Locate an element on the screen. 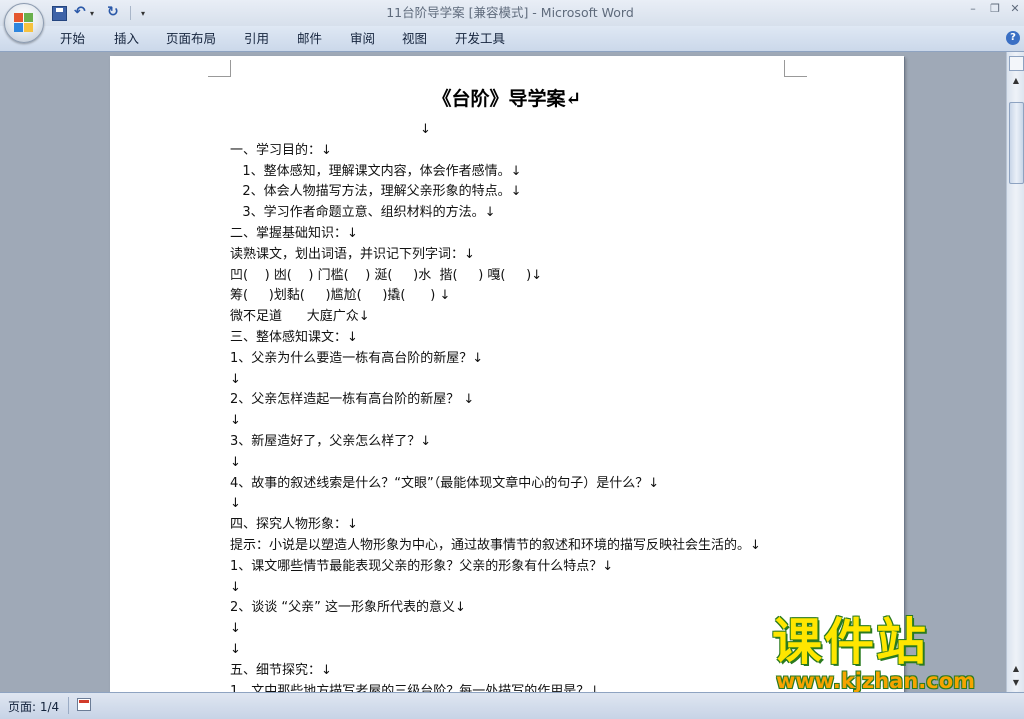  crop-mark-left is located at coordinates (219, 68).